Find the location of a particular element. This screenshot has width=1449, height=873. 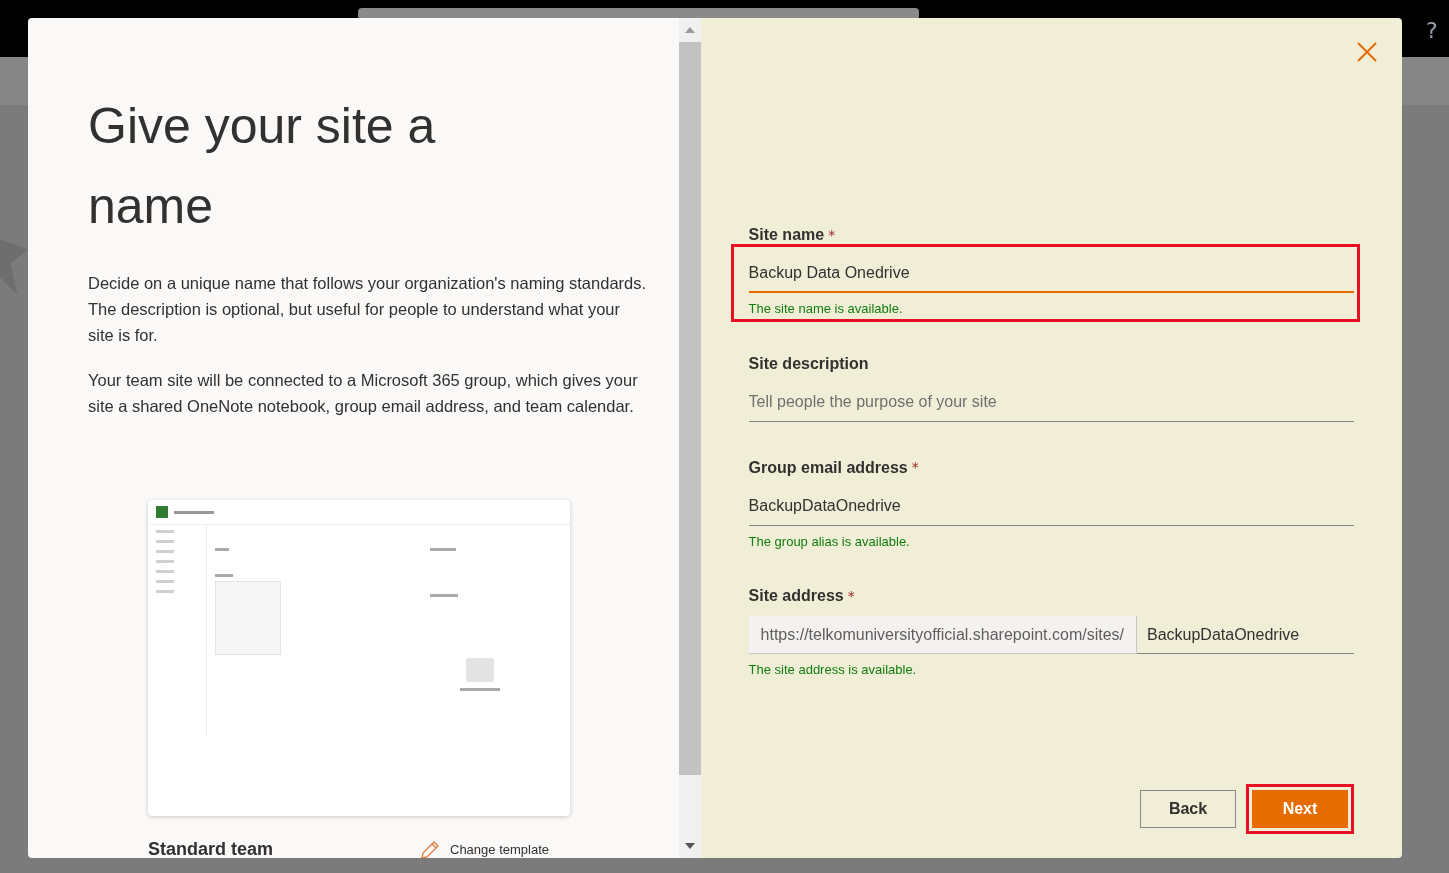

close-icon is located at coordinates (1367, 52).